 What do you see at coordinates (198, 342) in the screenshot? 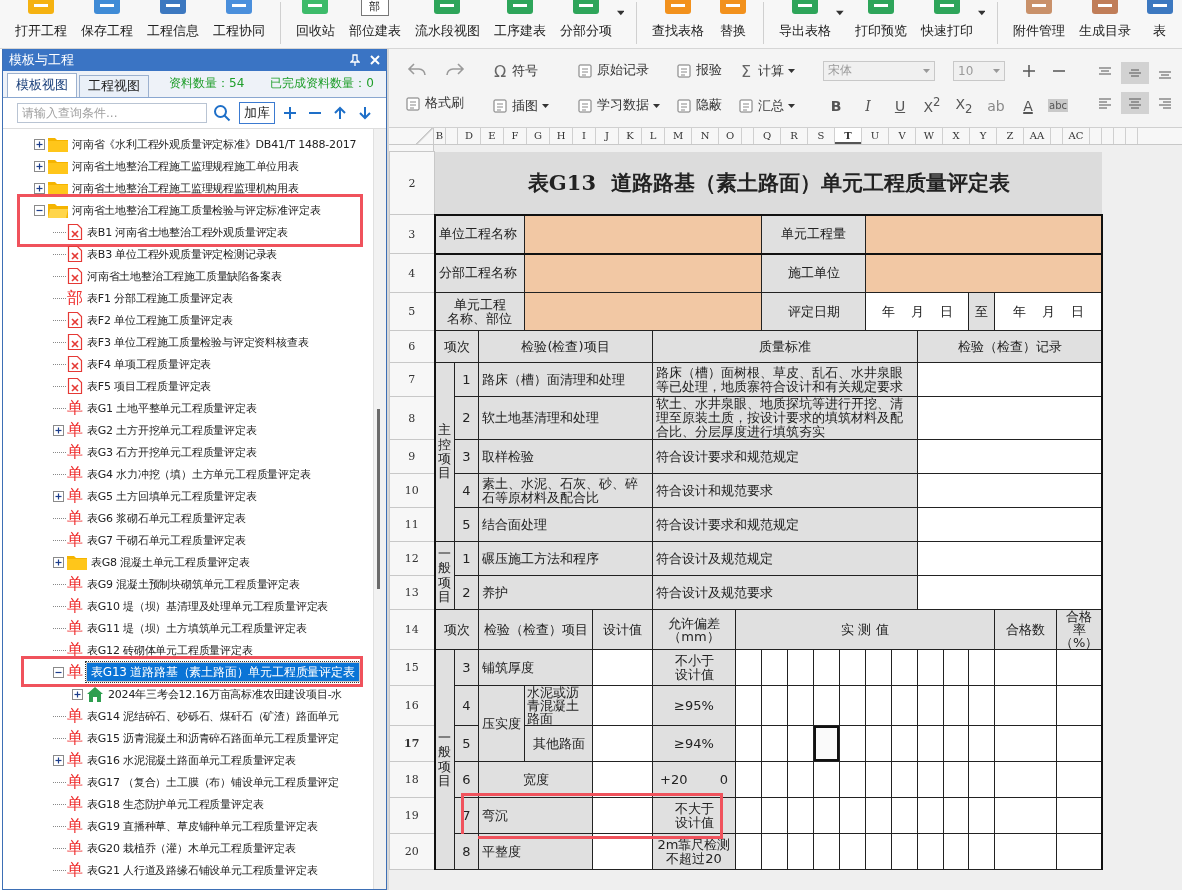
I see `tree-item: 表F3 单位工程施工质量检验与评定资料核查表` at bounding box center [198, 342].